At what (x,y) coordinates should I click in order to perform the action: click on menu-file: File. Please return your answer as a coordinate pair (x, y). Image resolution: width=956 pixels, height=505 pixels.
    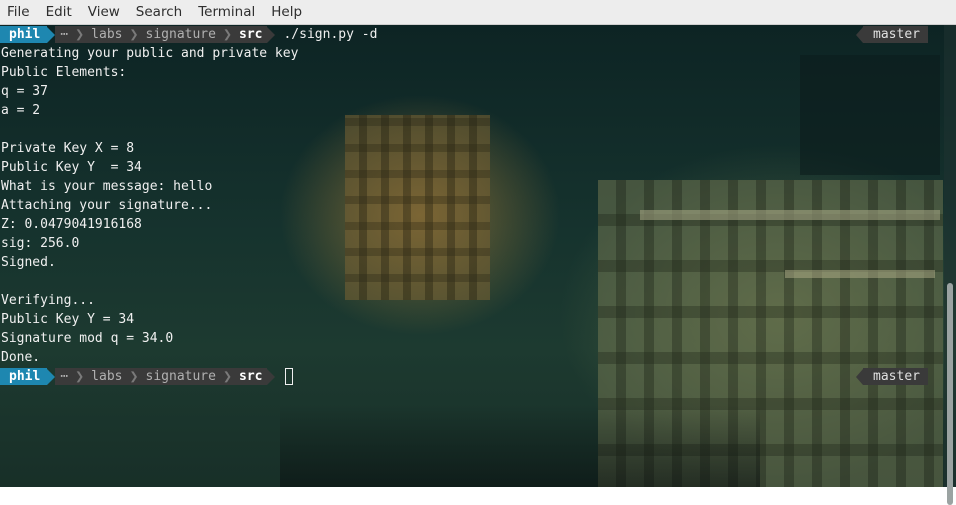
    Looking at the image, I should click on (19, 12).